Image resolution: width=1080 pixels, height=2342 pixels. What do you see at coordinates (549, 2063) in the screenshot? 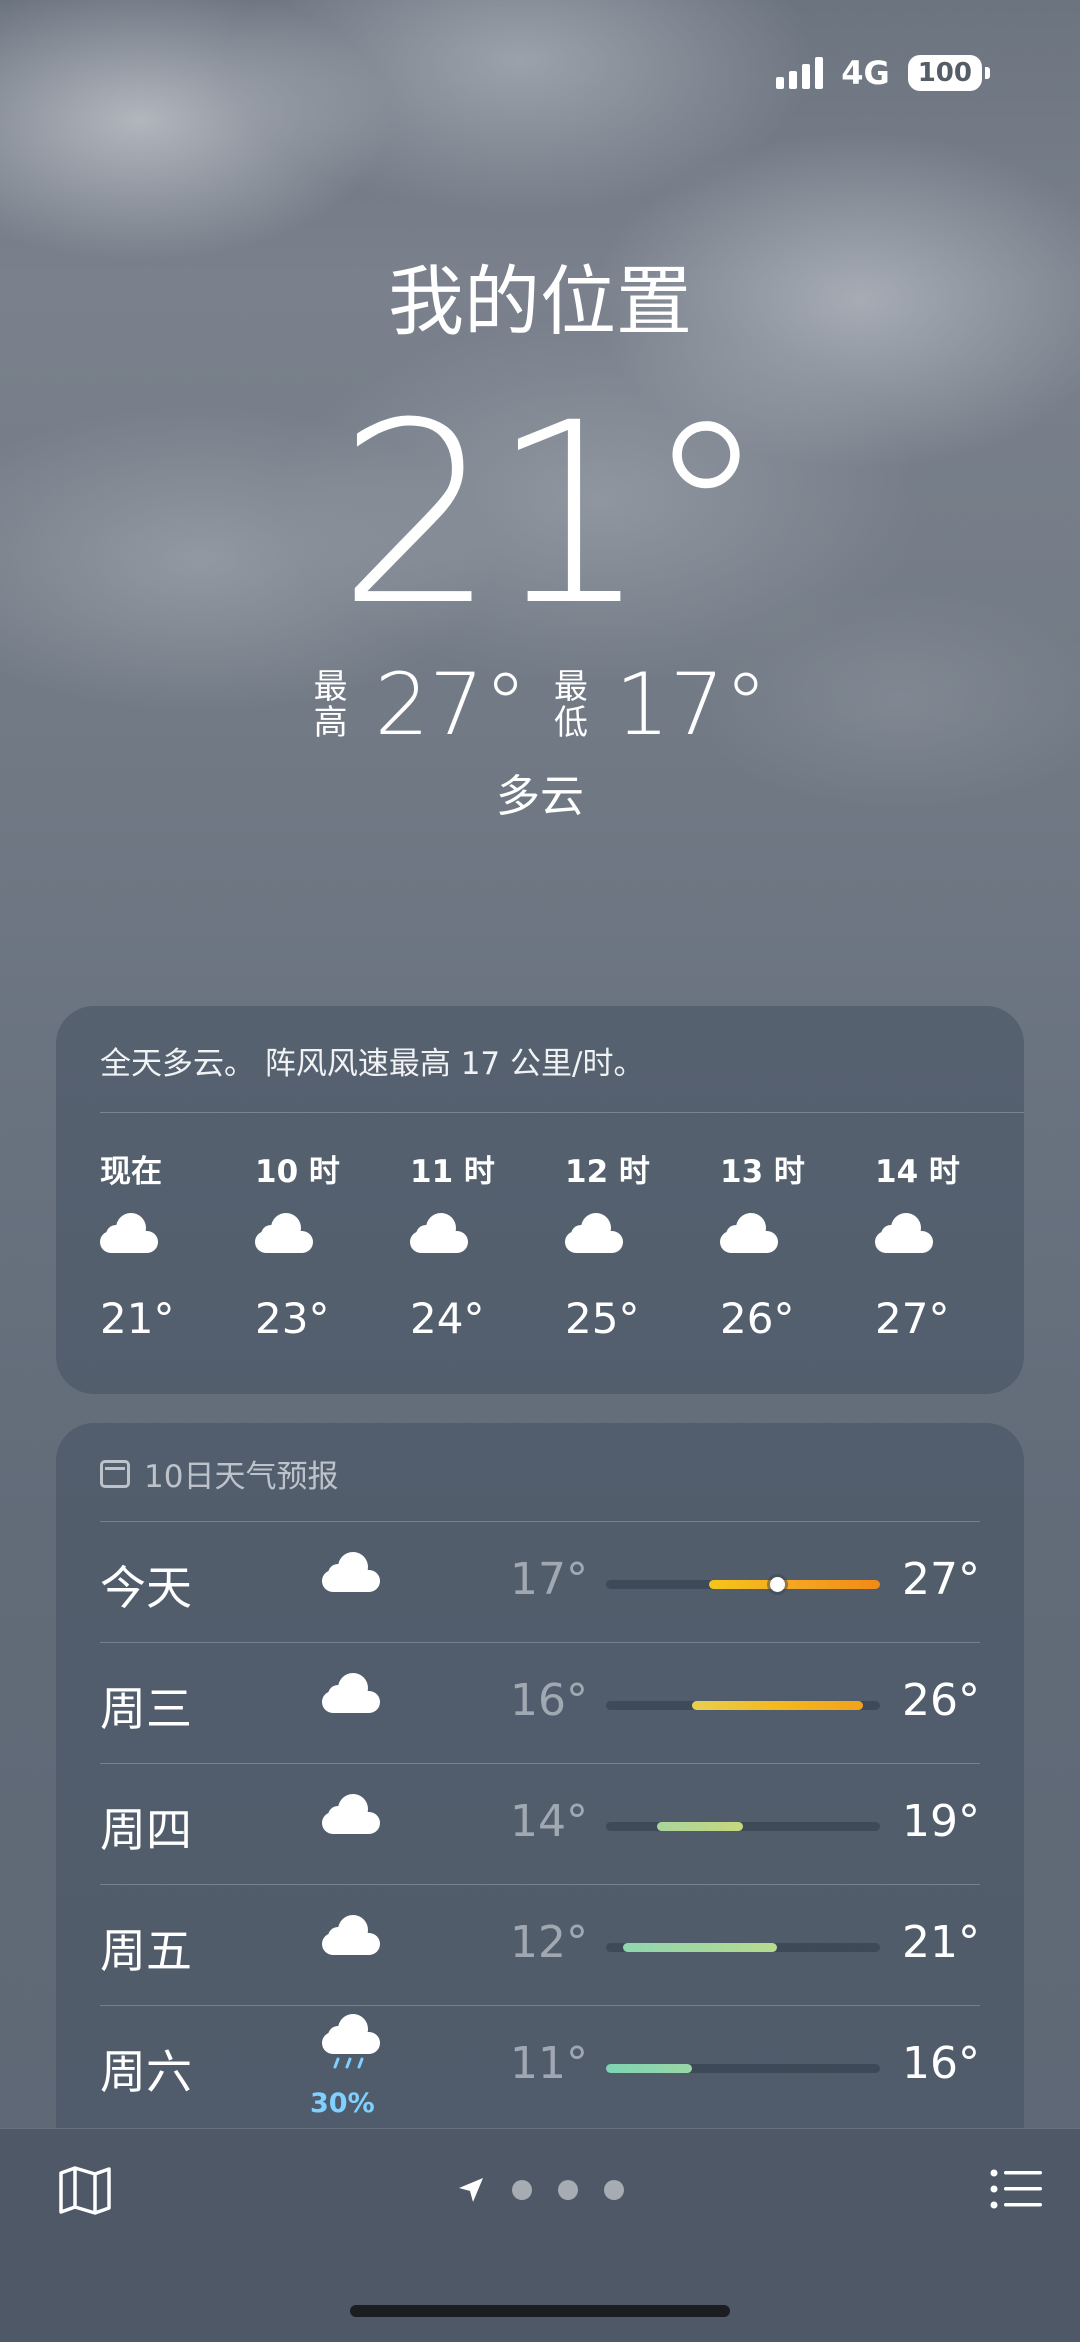
I see `low-temperature: 11°` at bounding box center [549, 2063].